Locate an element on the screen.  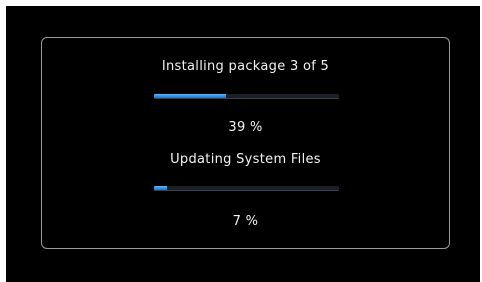
install-progress-bar is located at coordinates (246, 96).